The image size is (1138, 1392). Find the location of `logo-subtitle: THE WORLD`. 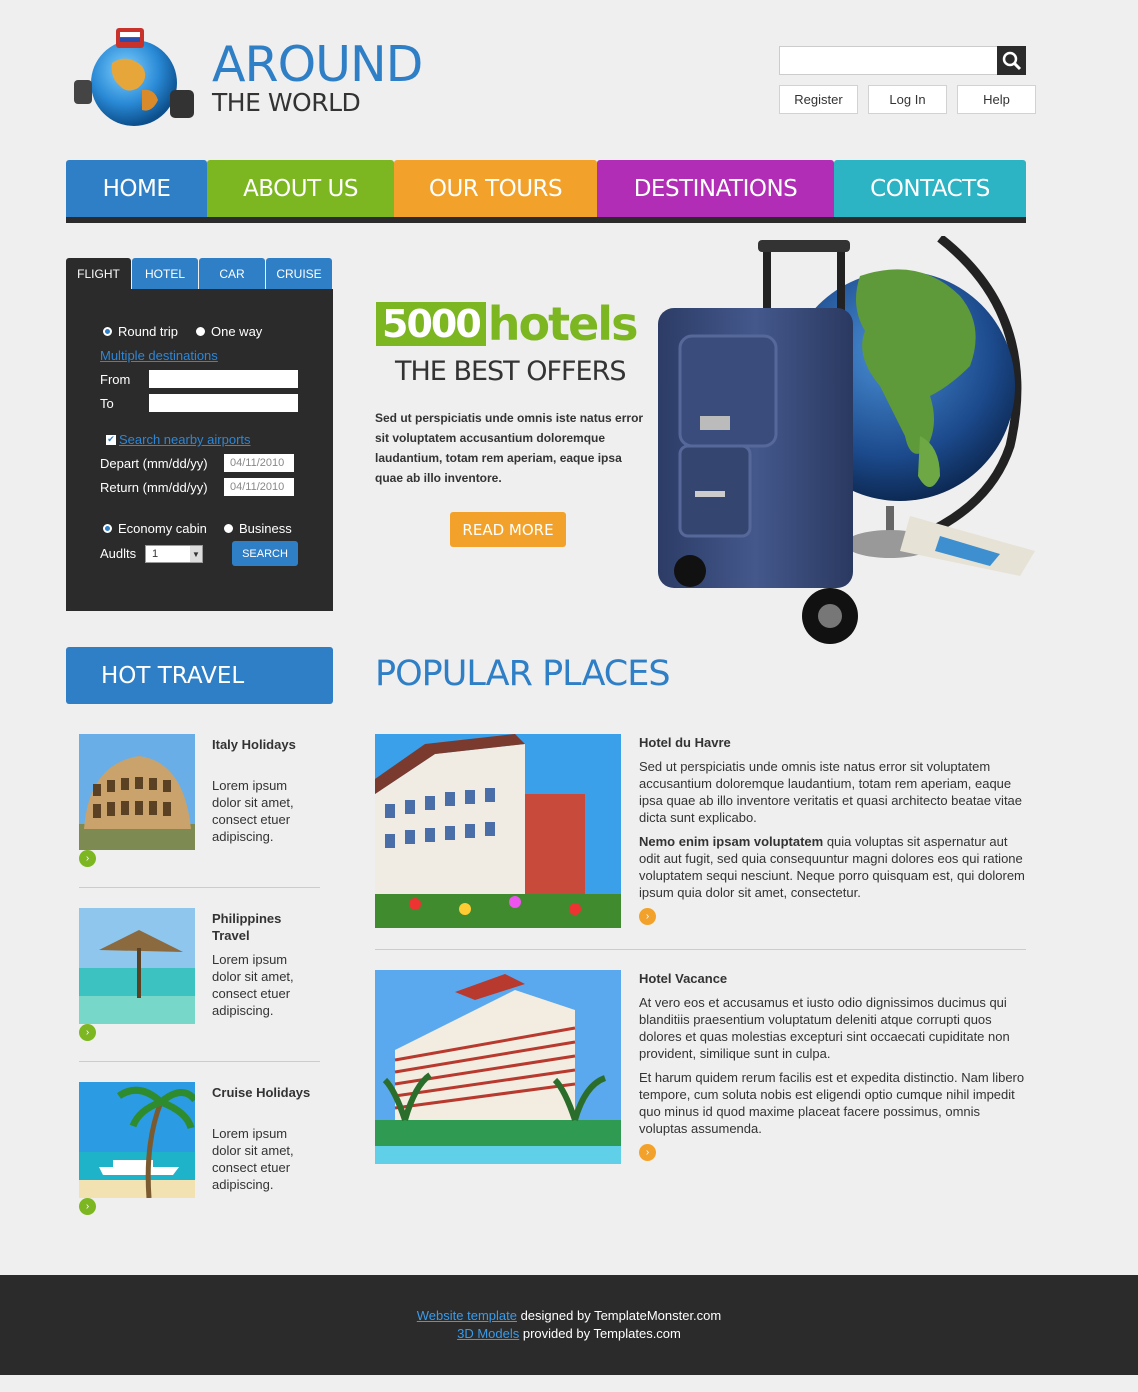

logo-subtitle: THE WORLD is located at coordinates (286, 102).